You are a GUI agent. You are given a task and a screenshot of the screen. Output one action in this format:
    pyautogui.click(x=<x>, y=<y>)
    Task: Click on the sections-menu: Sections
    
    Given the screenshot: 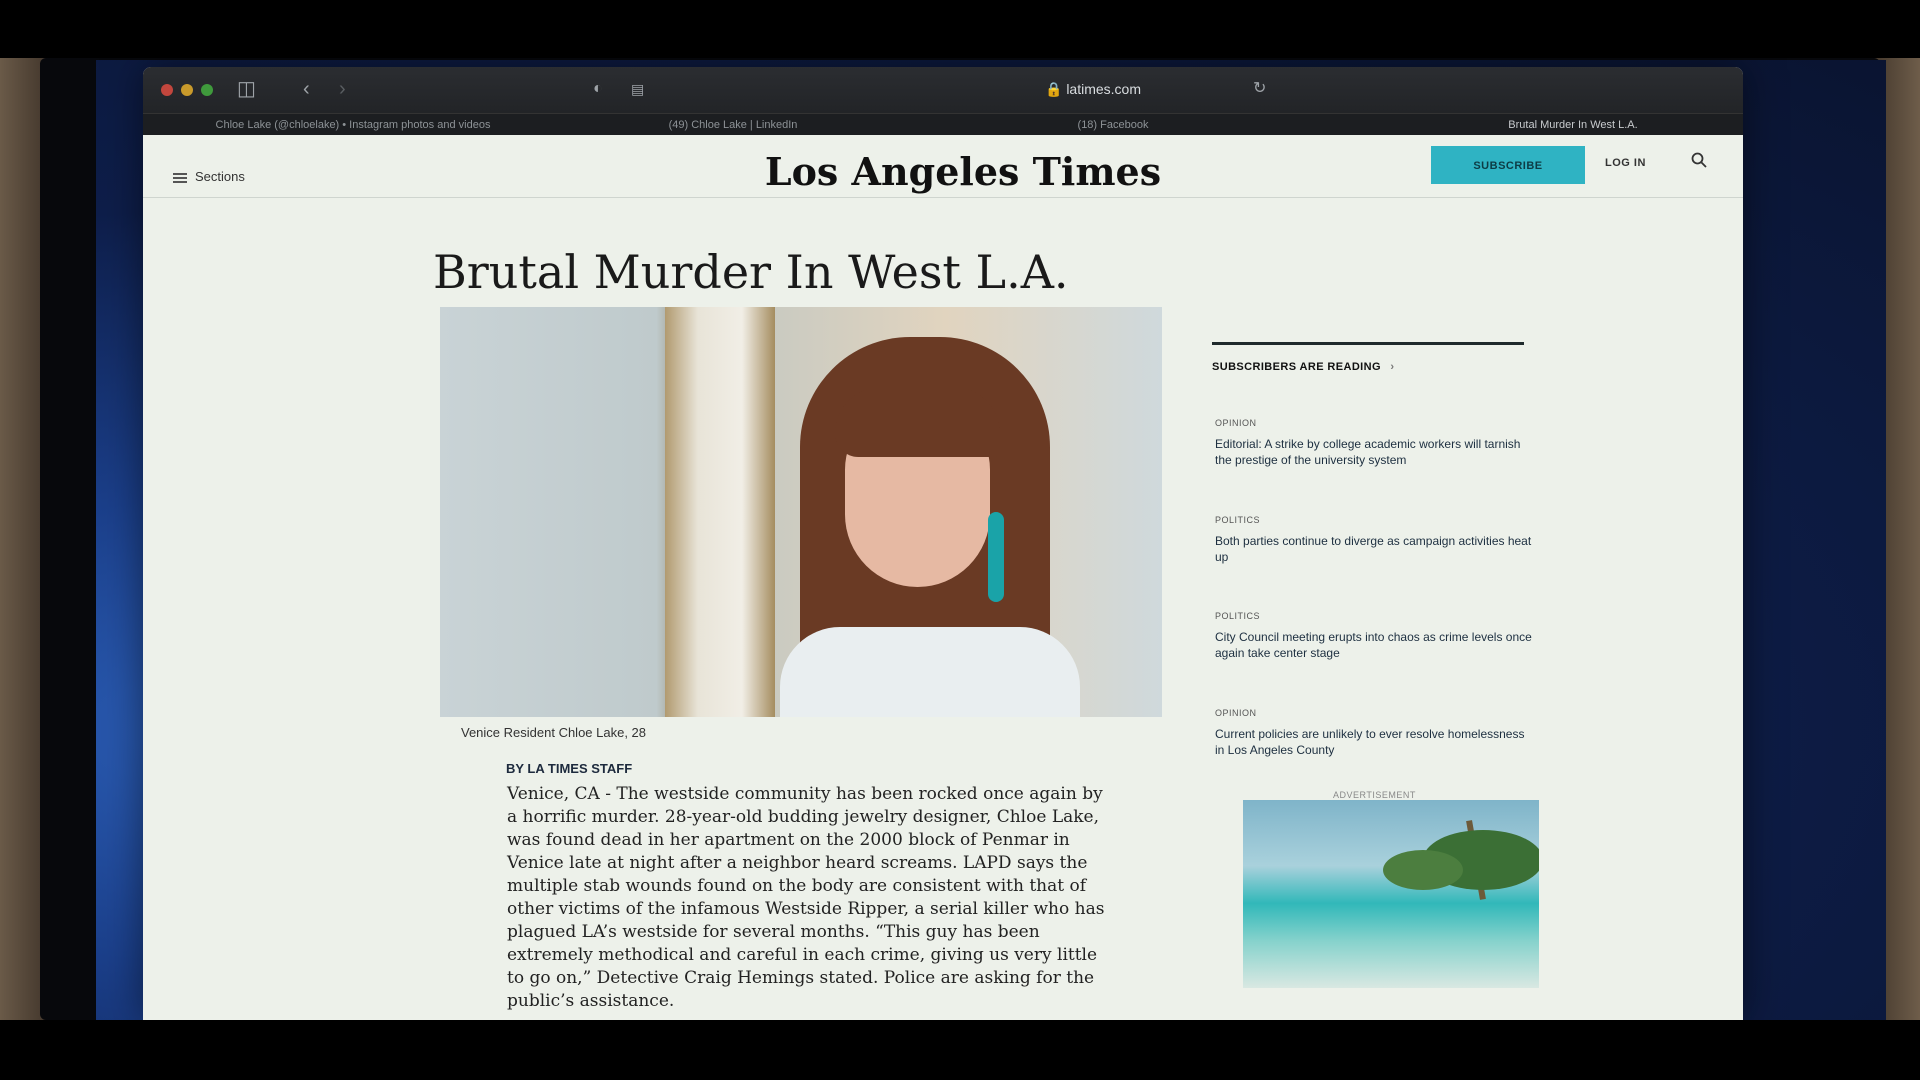 What is the action you would take?
    pyautogui.click(x=209, y=177)
    